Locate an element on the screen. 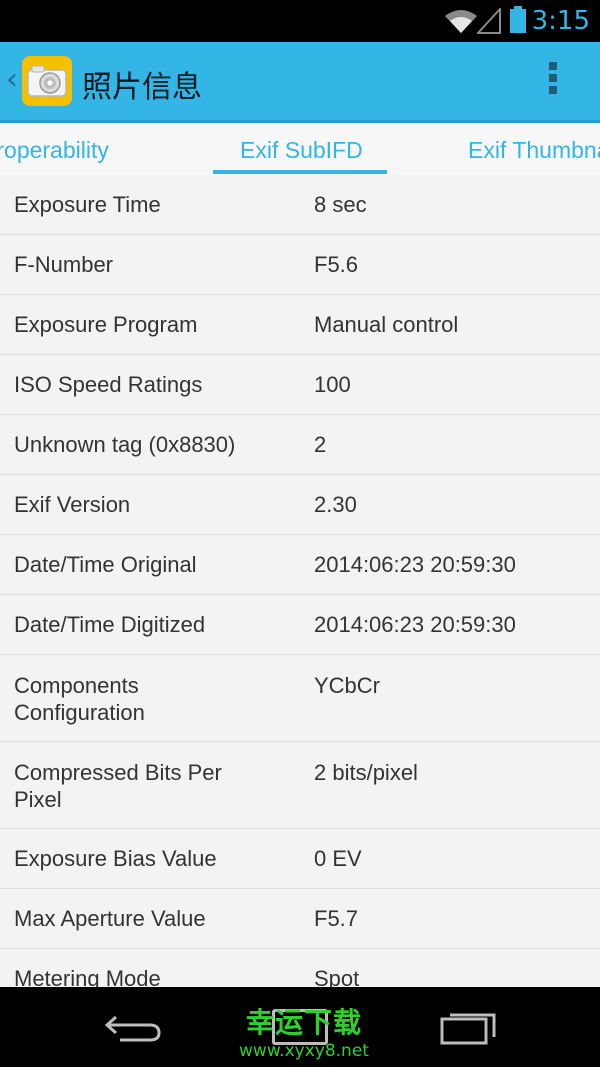 This screenshot has width=600, height=1067. row-value: F5.7 is located at coordinates (336, 918).